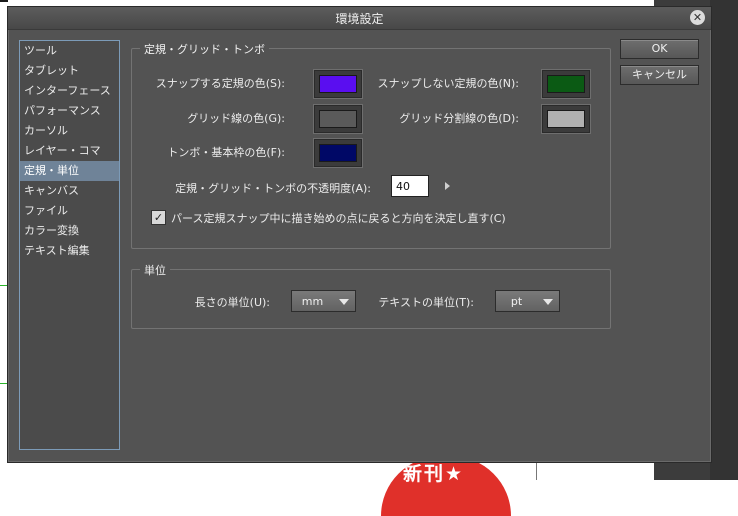 The height and width of the screenshot is (516, 738). Describe the element at coordinates (232, 302) in the screenshot. I see `length-unit-label: 長さの単位(U):` at that location.